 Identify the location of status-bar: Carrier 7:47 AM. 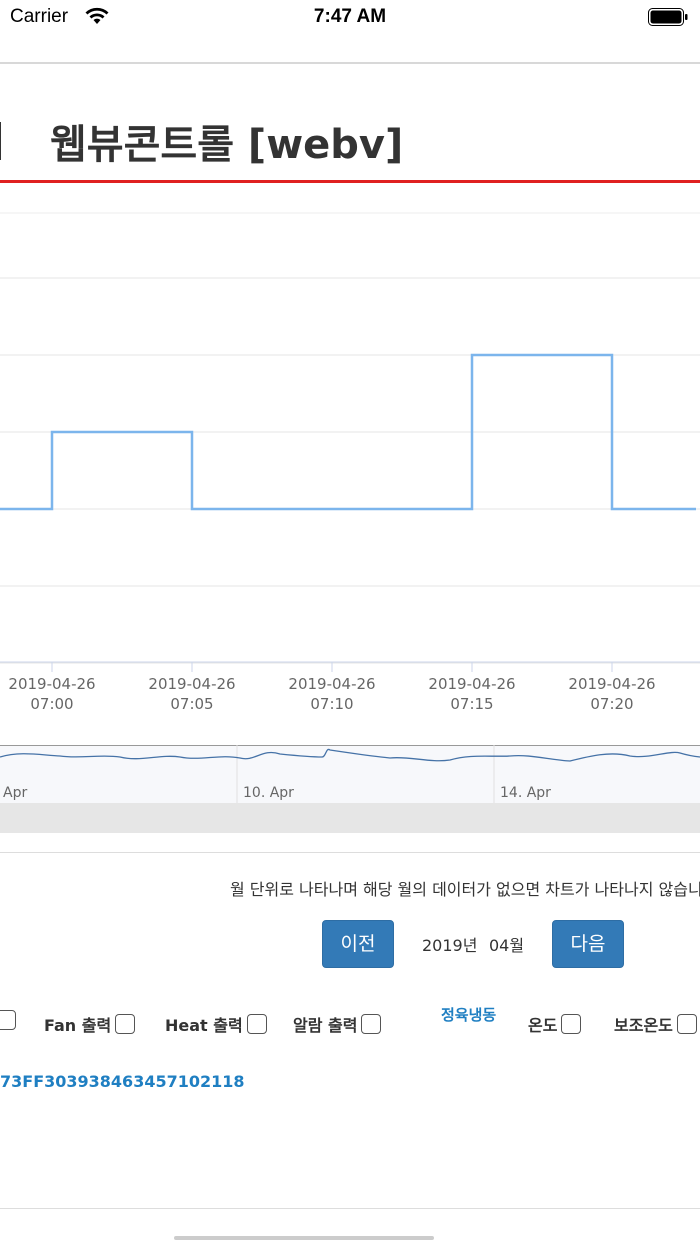
(350, 19).